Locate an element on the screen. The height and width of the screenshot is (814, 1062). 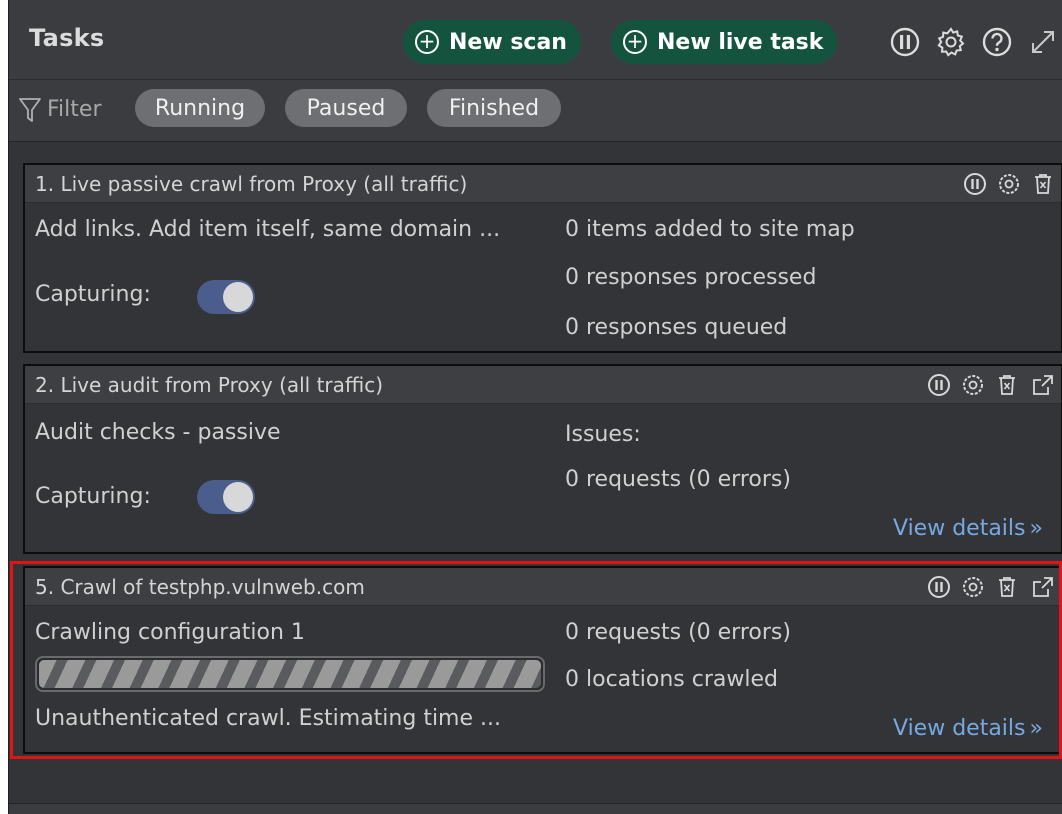
filter-label: Filter is located at coordinates (74, 109).